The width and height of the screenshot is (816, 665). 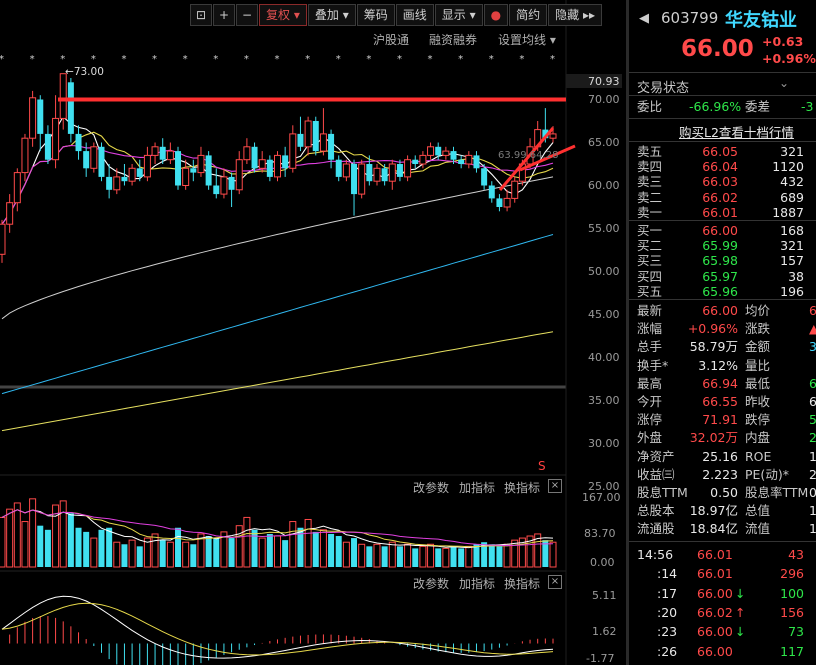 What do you see at coordinates (667, 612) in the screenshot?
I see `tick-time: :20` at bounding box center [667, 612].